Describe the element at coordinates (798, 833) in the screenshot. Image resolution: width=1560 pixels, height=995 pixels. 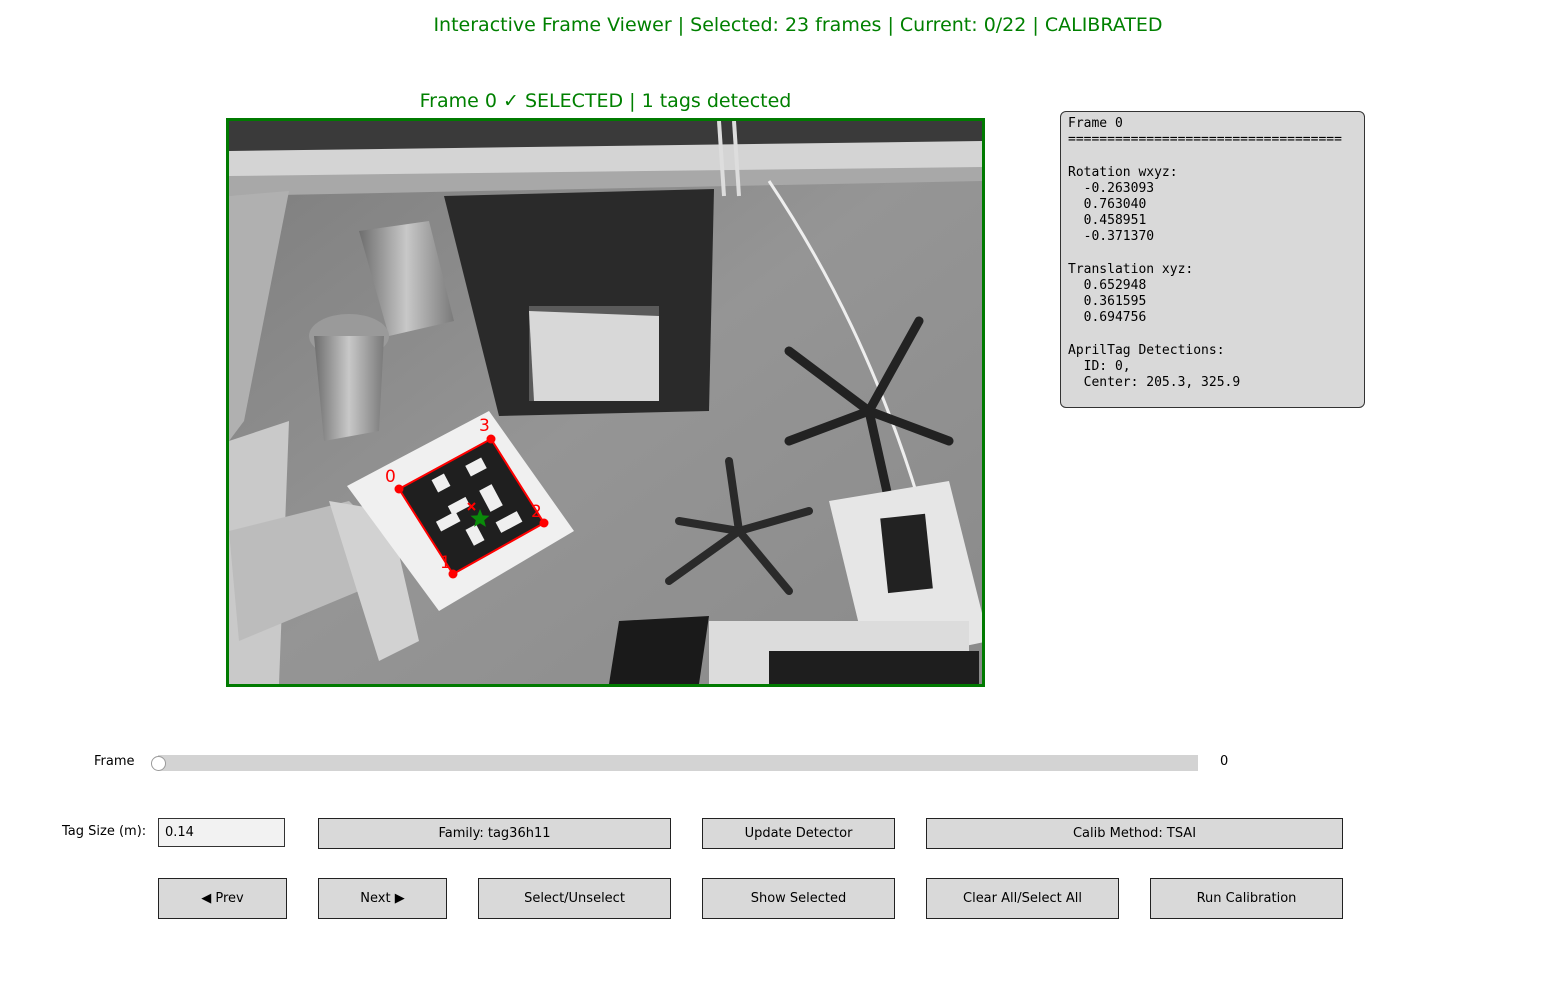
I see `update-detector-button: Update Detector` at that location.